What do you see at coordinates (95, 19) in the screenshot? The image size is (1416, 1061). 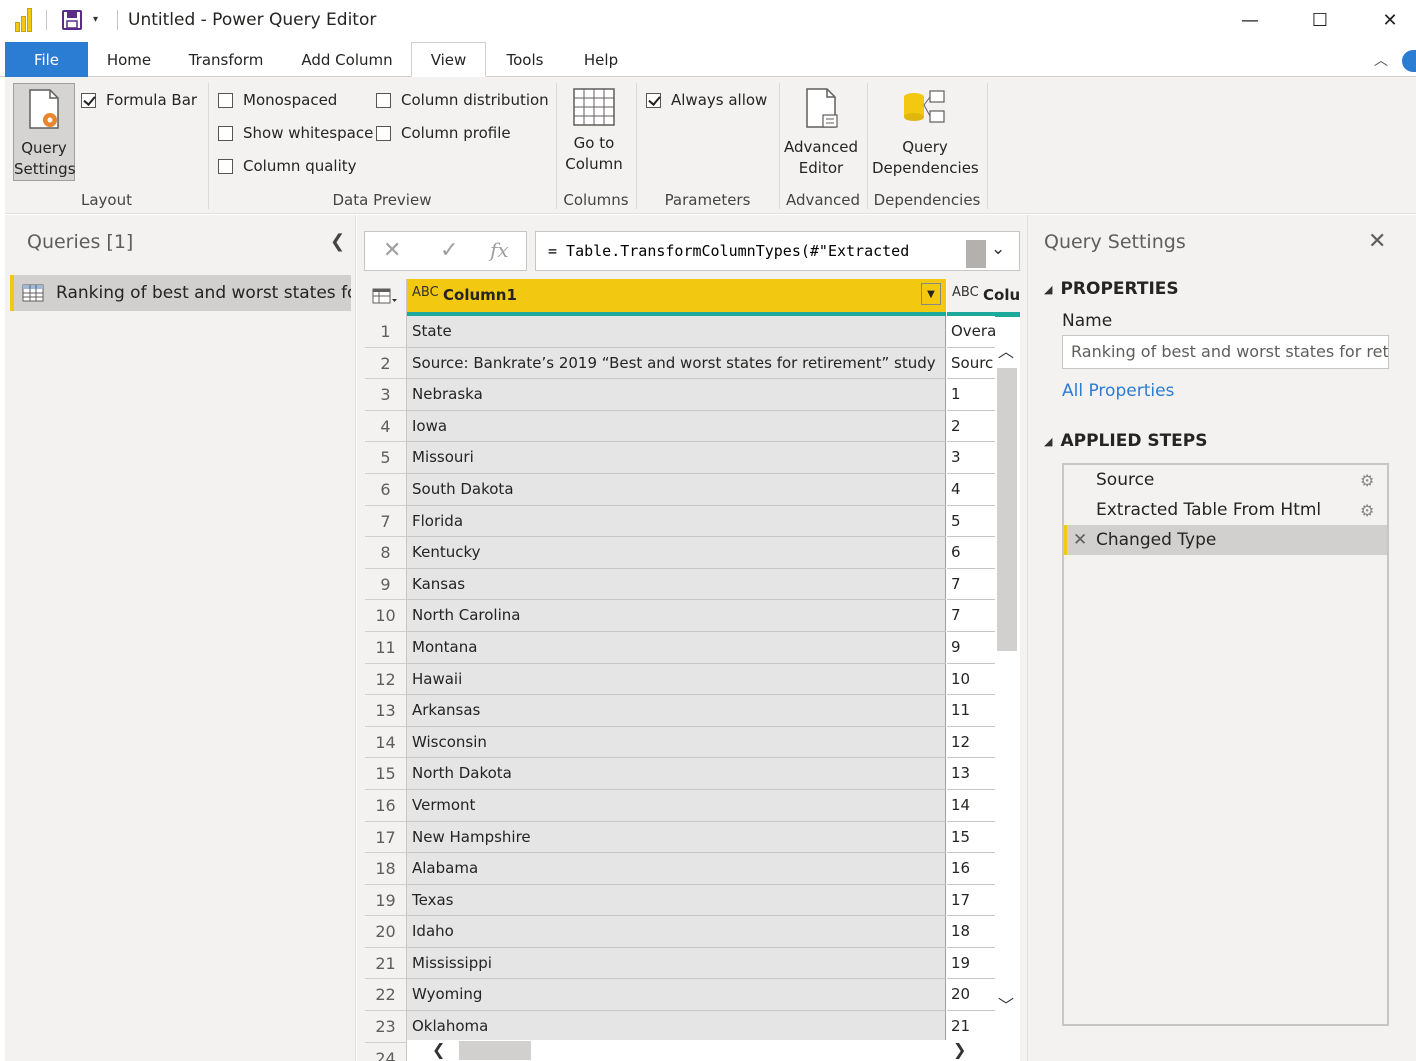 I see `quick-access-dropdown-icon: ▾` at bounding box center [95, 19].